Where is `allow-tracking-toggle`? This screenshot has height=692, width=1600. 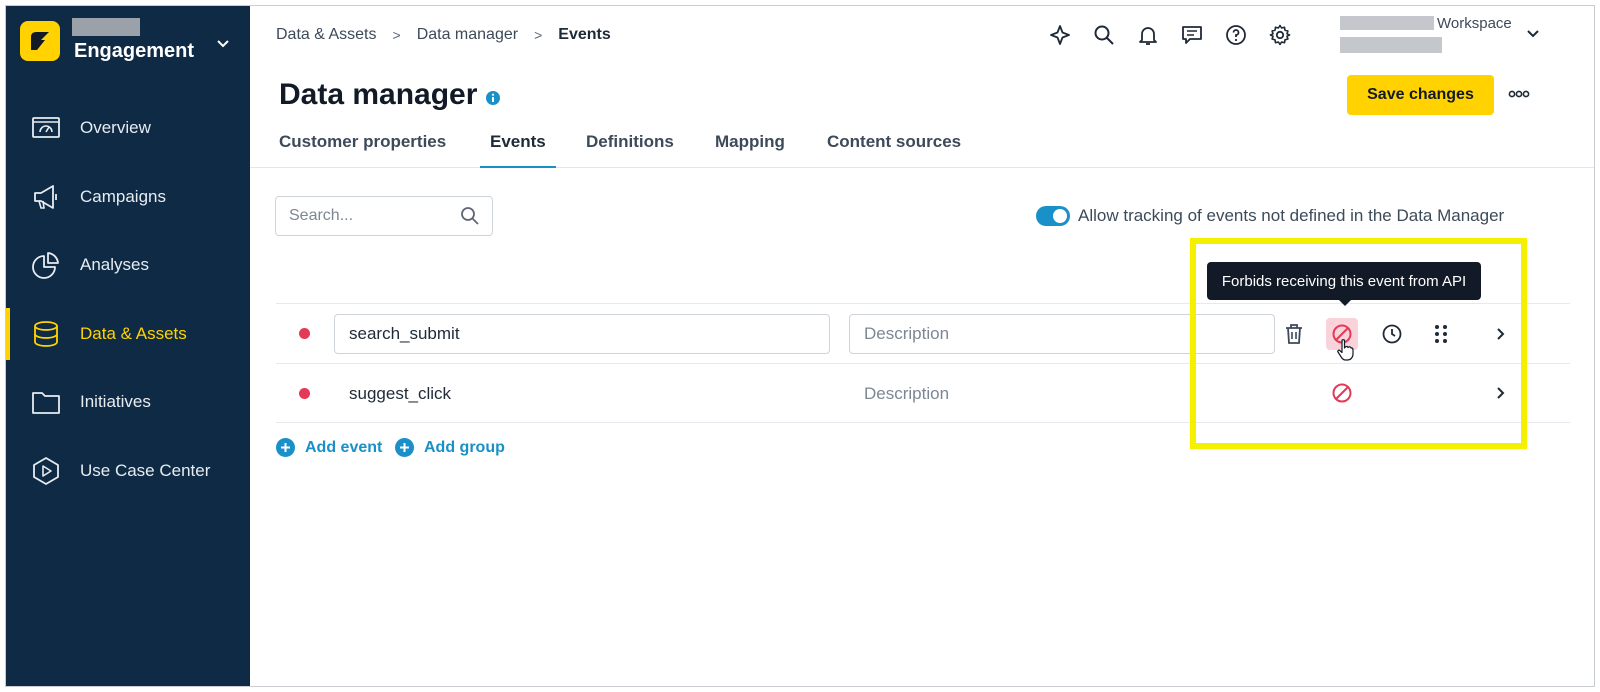
allow-tracking-toggle is located at coordinates (1053, 216).